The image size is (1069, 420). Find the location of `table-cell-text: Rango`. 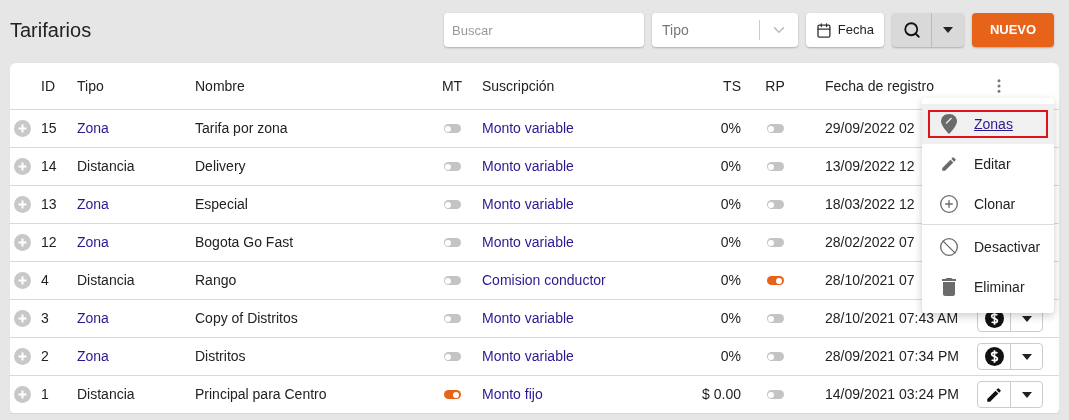

table-cell-text: Rango is located at coordinates (216, 280).